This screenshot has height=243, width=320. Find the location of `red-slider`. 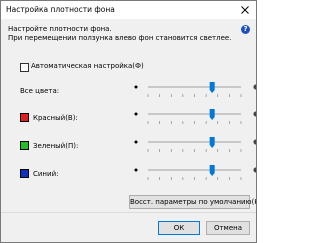

red-slider is located at coordinates (194, 116).